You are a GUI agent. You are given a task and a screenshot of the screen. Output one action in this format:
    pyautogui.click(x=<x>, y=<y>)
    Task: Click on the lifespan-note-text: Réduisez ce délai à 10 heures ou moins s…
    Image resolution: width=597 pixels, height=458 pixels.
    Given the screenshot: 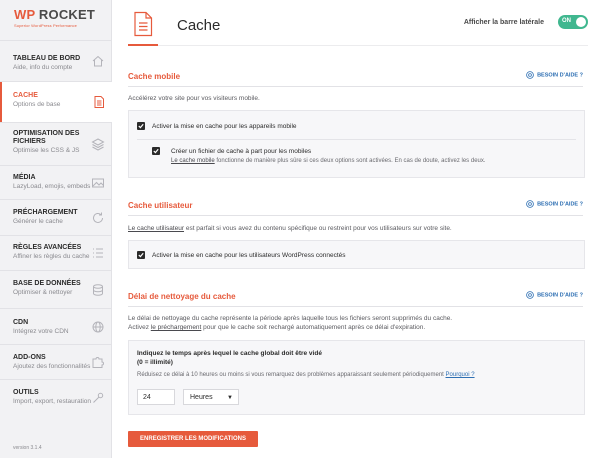 What is the action you would take?
    pyautogui.click(x=290, y=375)
    